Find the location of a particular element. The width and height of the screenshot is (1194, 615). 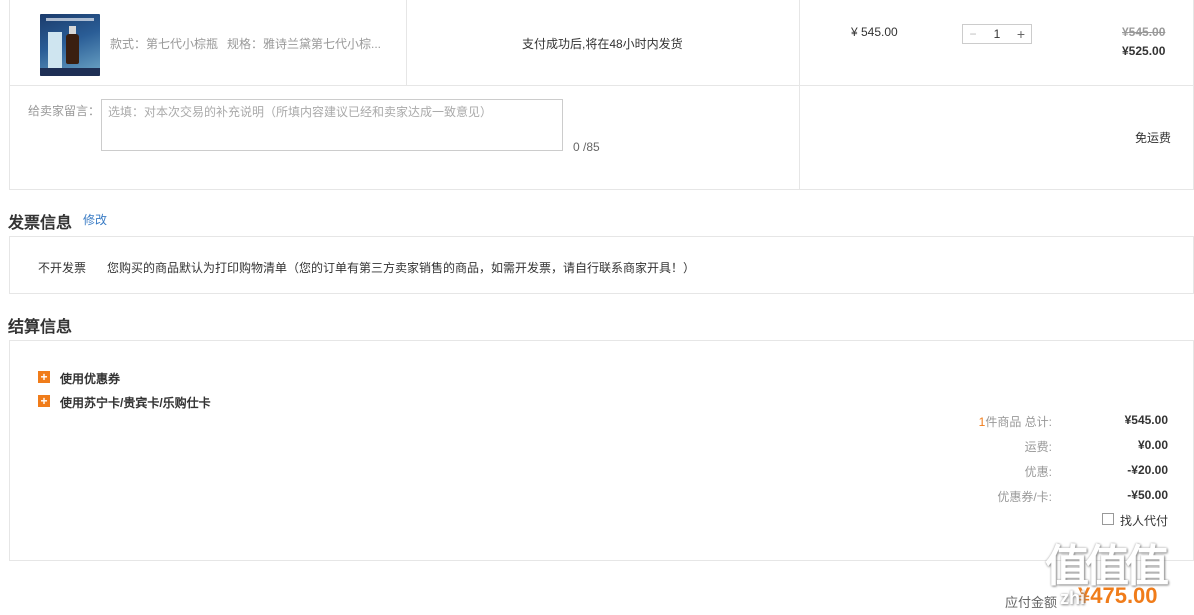

quantity-stepper: − 1 + is located at coordinates (997, 34).